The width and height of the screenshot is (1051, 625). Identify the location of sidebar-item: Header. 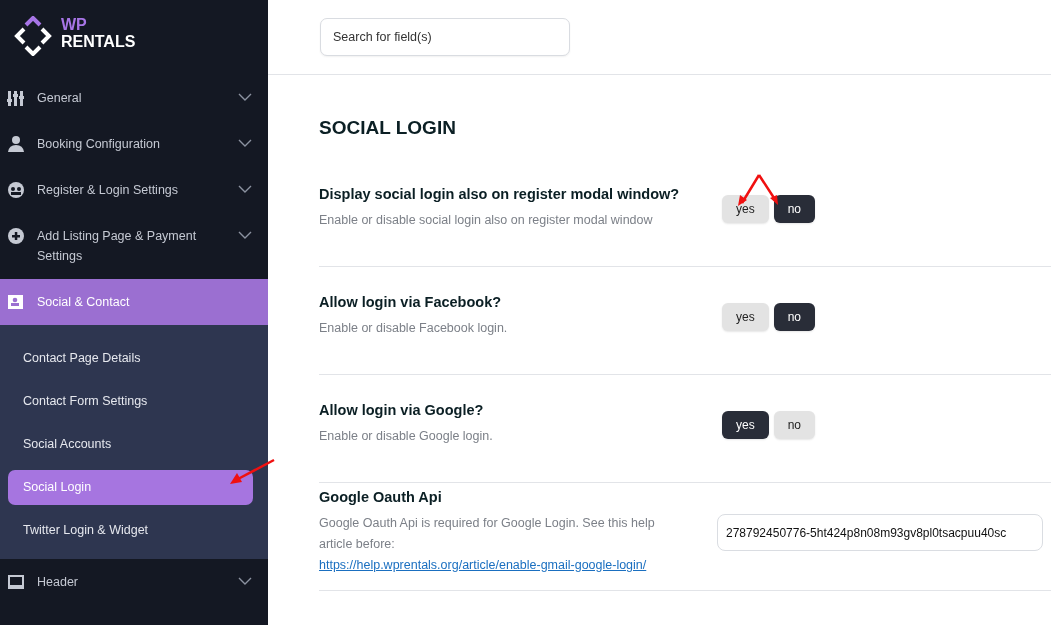
(134, 582).